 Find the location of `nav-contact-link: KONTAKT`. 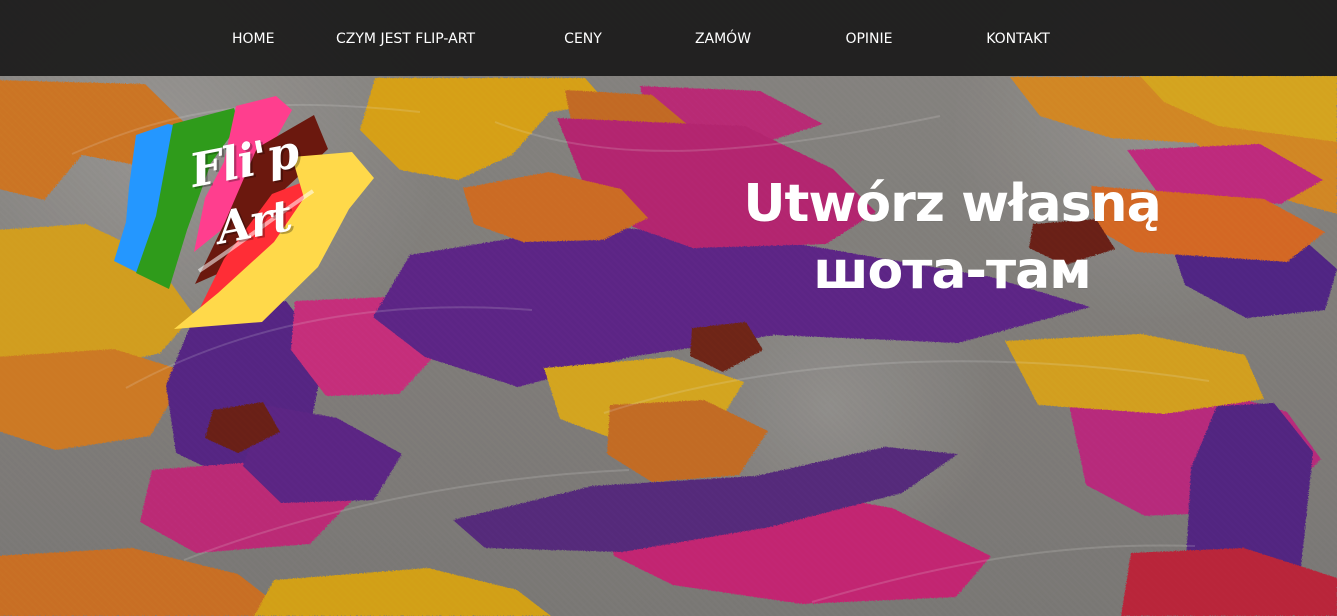

nav-contact-link: KONTAKT is located at coordinates (1018, 39).